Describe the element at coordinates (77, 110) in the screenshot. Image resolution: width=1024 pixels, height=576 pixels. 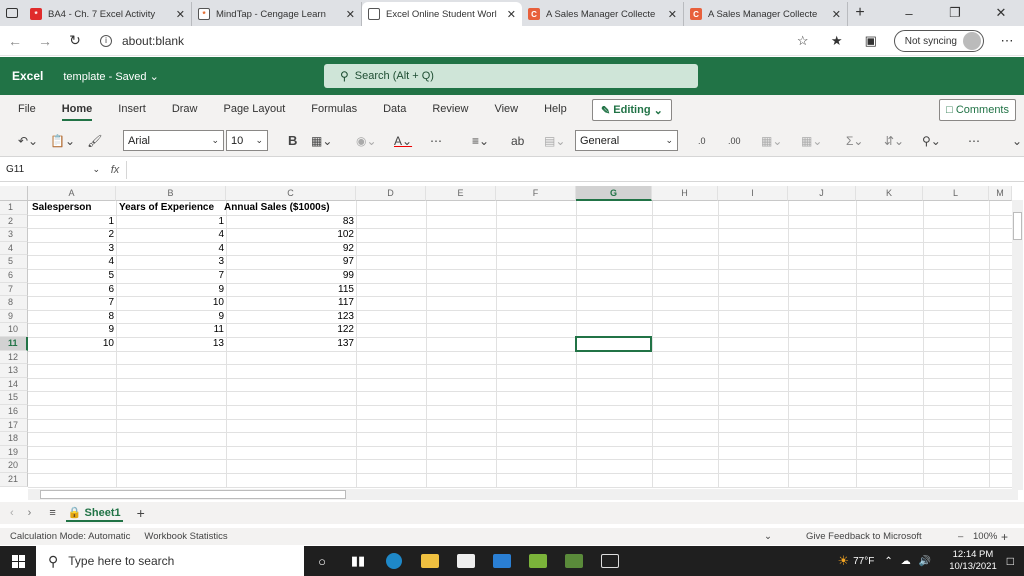
I see `tab-home: Home` at that location.